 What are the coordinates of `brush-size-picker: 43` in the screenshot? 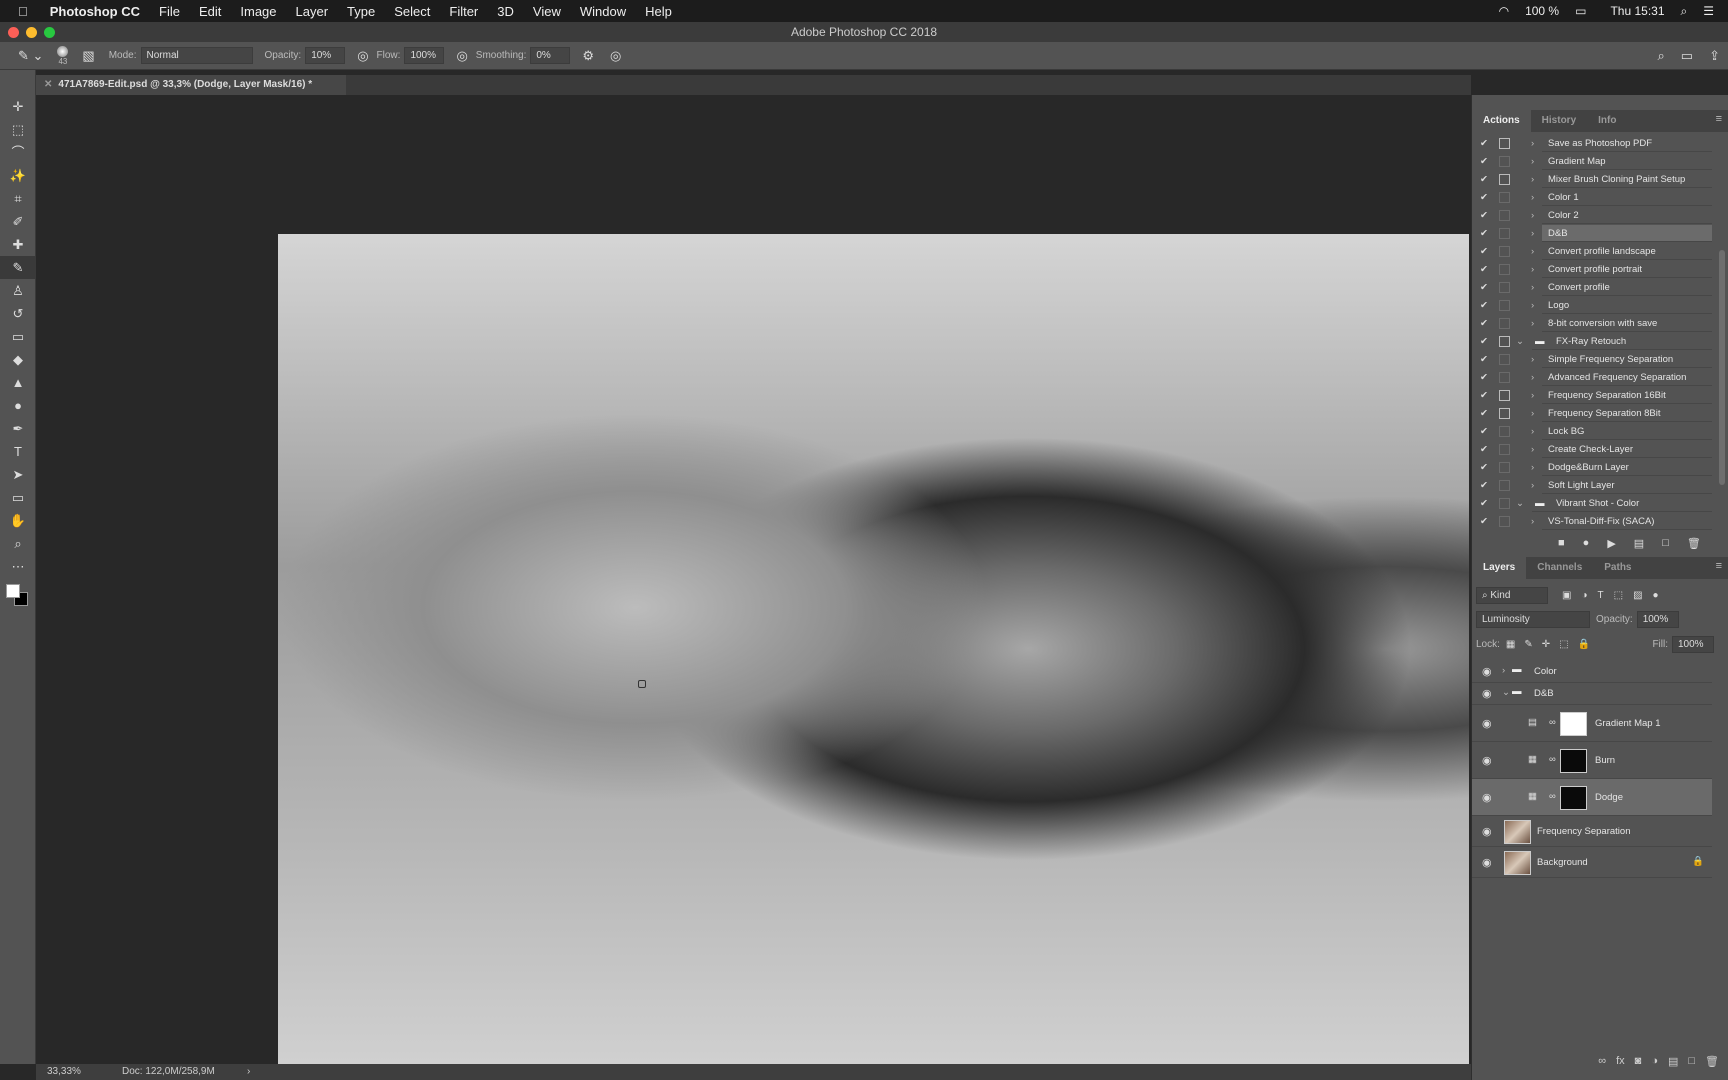 It's located at (63, 55).